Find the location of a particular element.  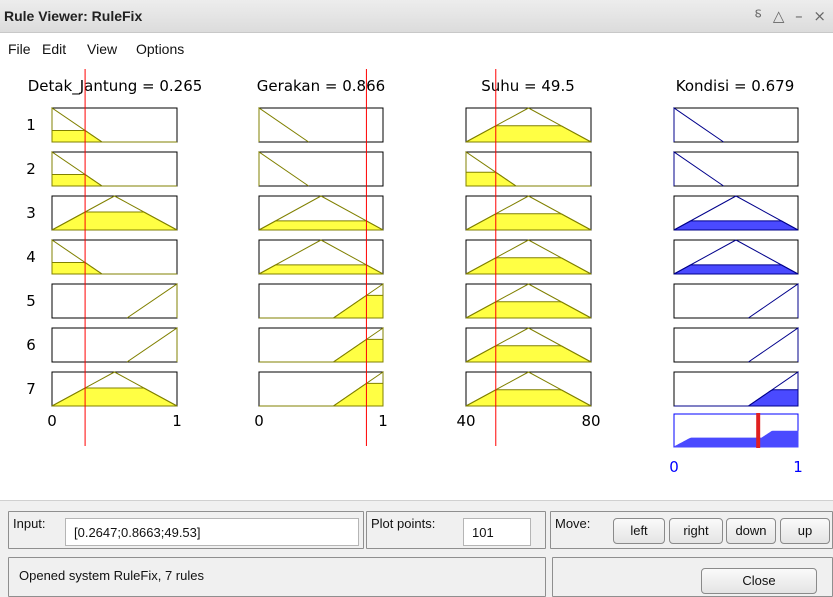

rule-number-6: 6 is located at coordinates (31, 345).